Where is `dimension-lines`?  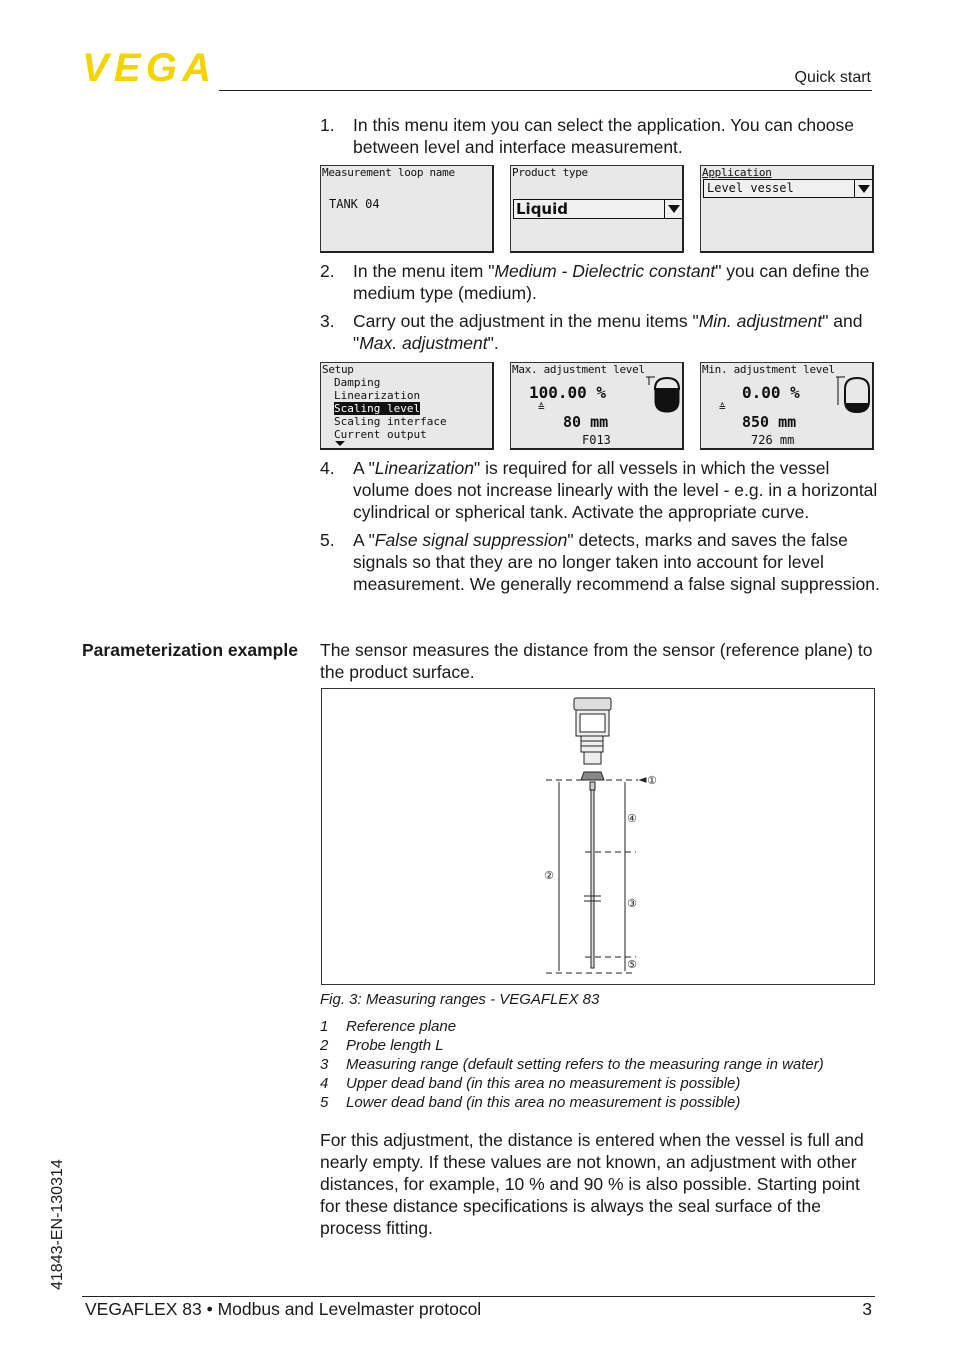
dimension-lines is located at coordinates (602, 874).